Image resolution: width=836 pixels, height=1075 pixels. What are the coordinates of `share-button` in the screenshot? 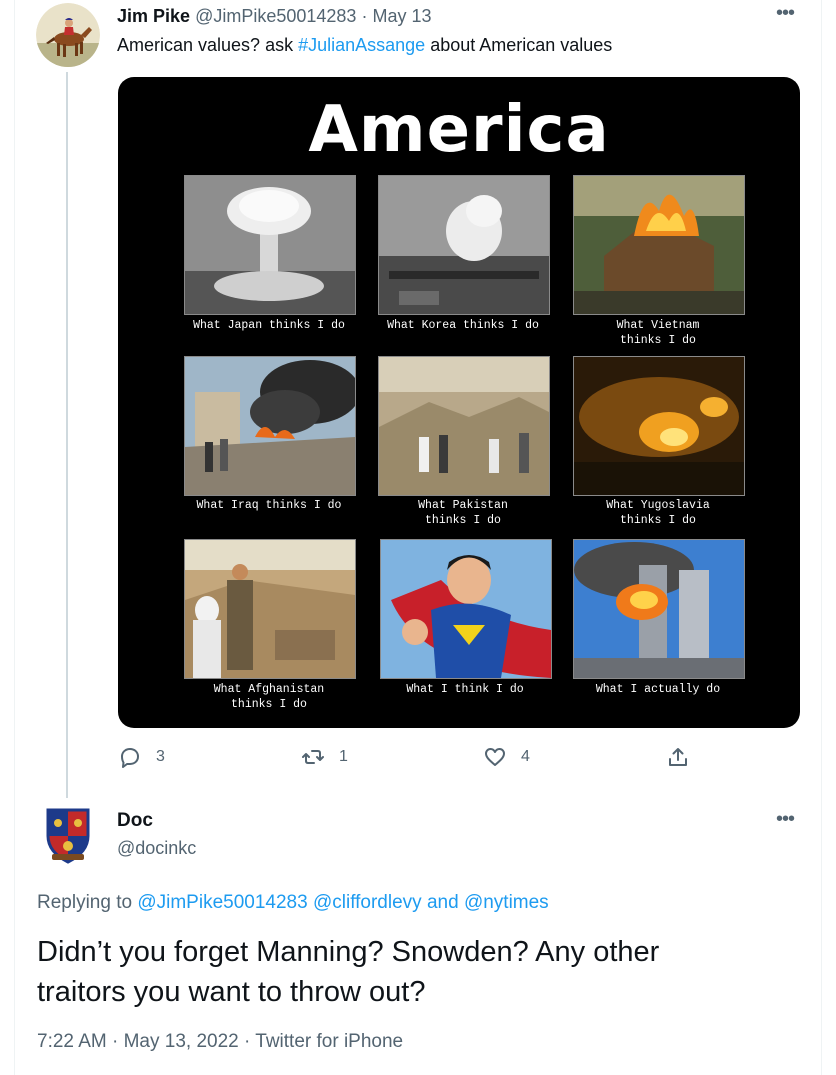 It's located at (678, 757).